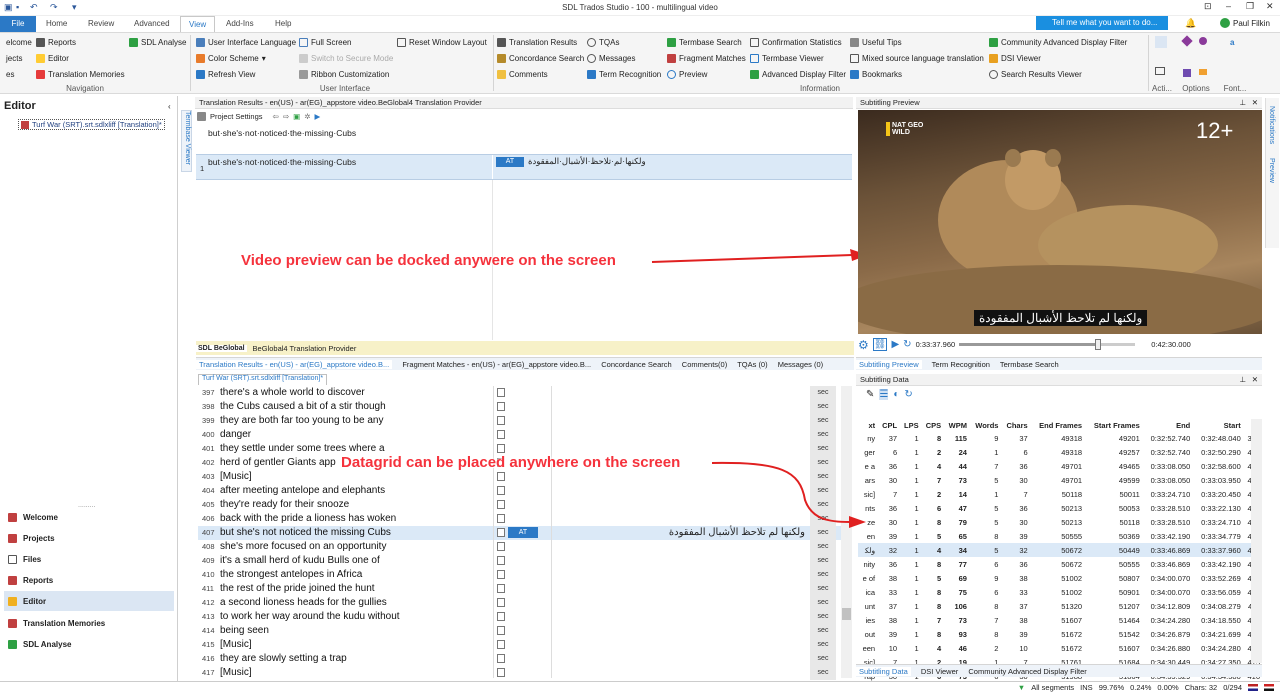  I want to click on nav-editor: Editor, so click(89, 601).